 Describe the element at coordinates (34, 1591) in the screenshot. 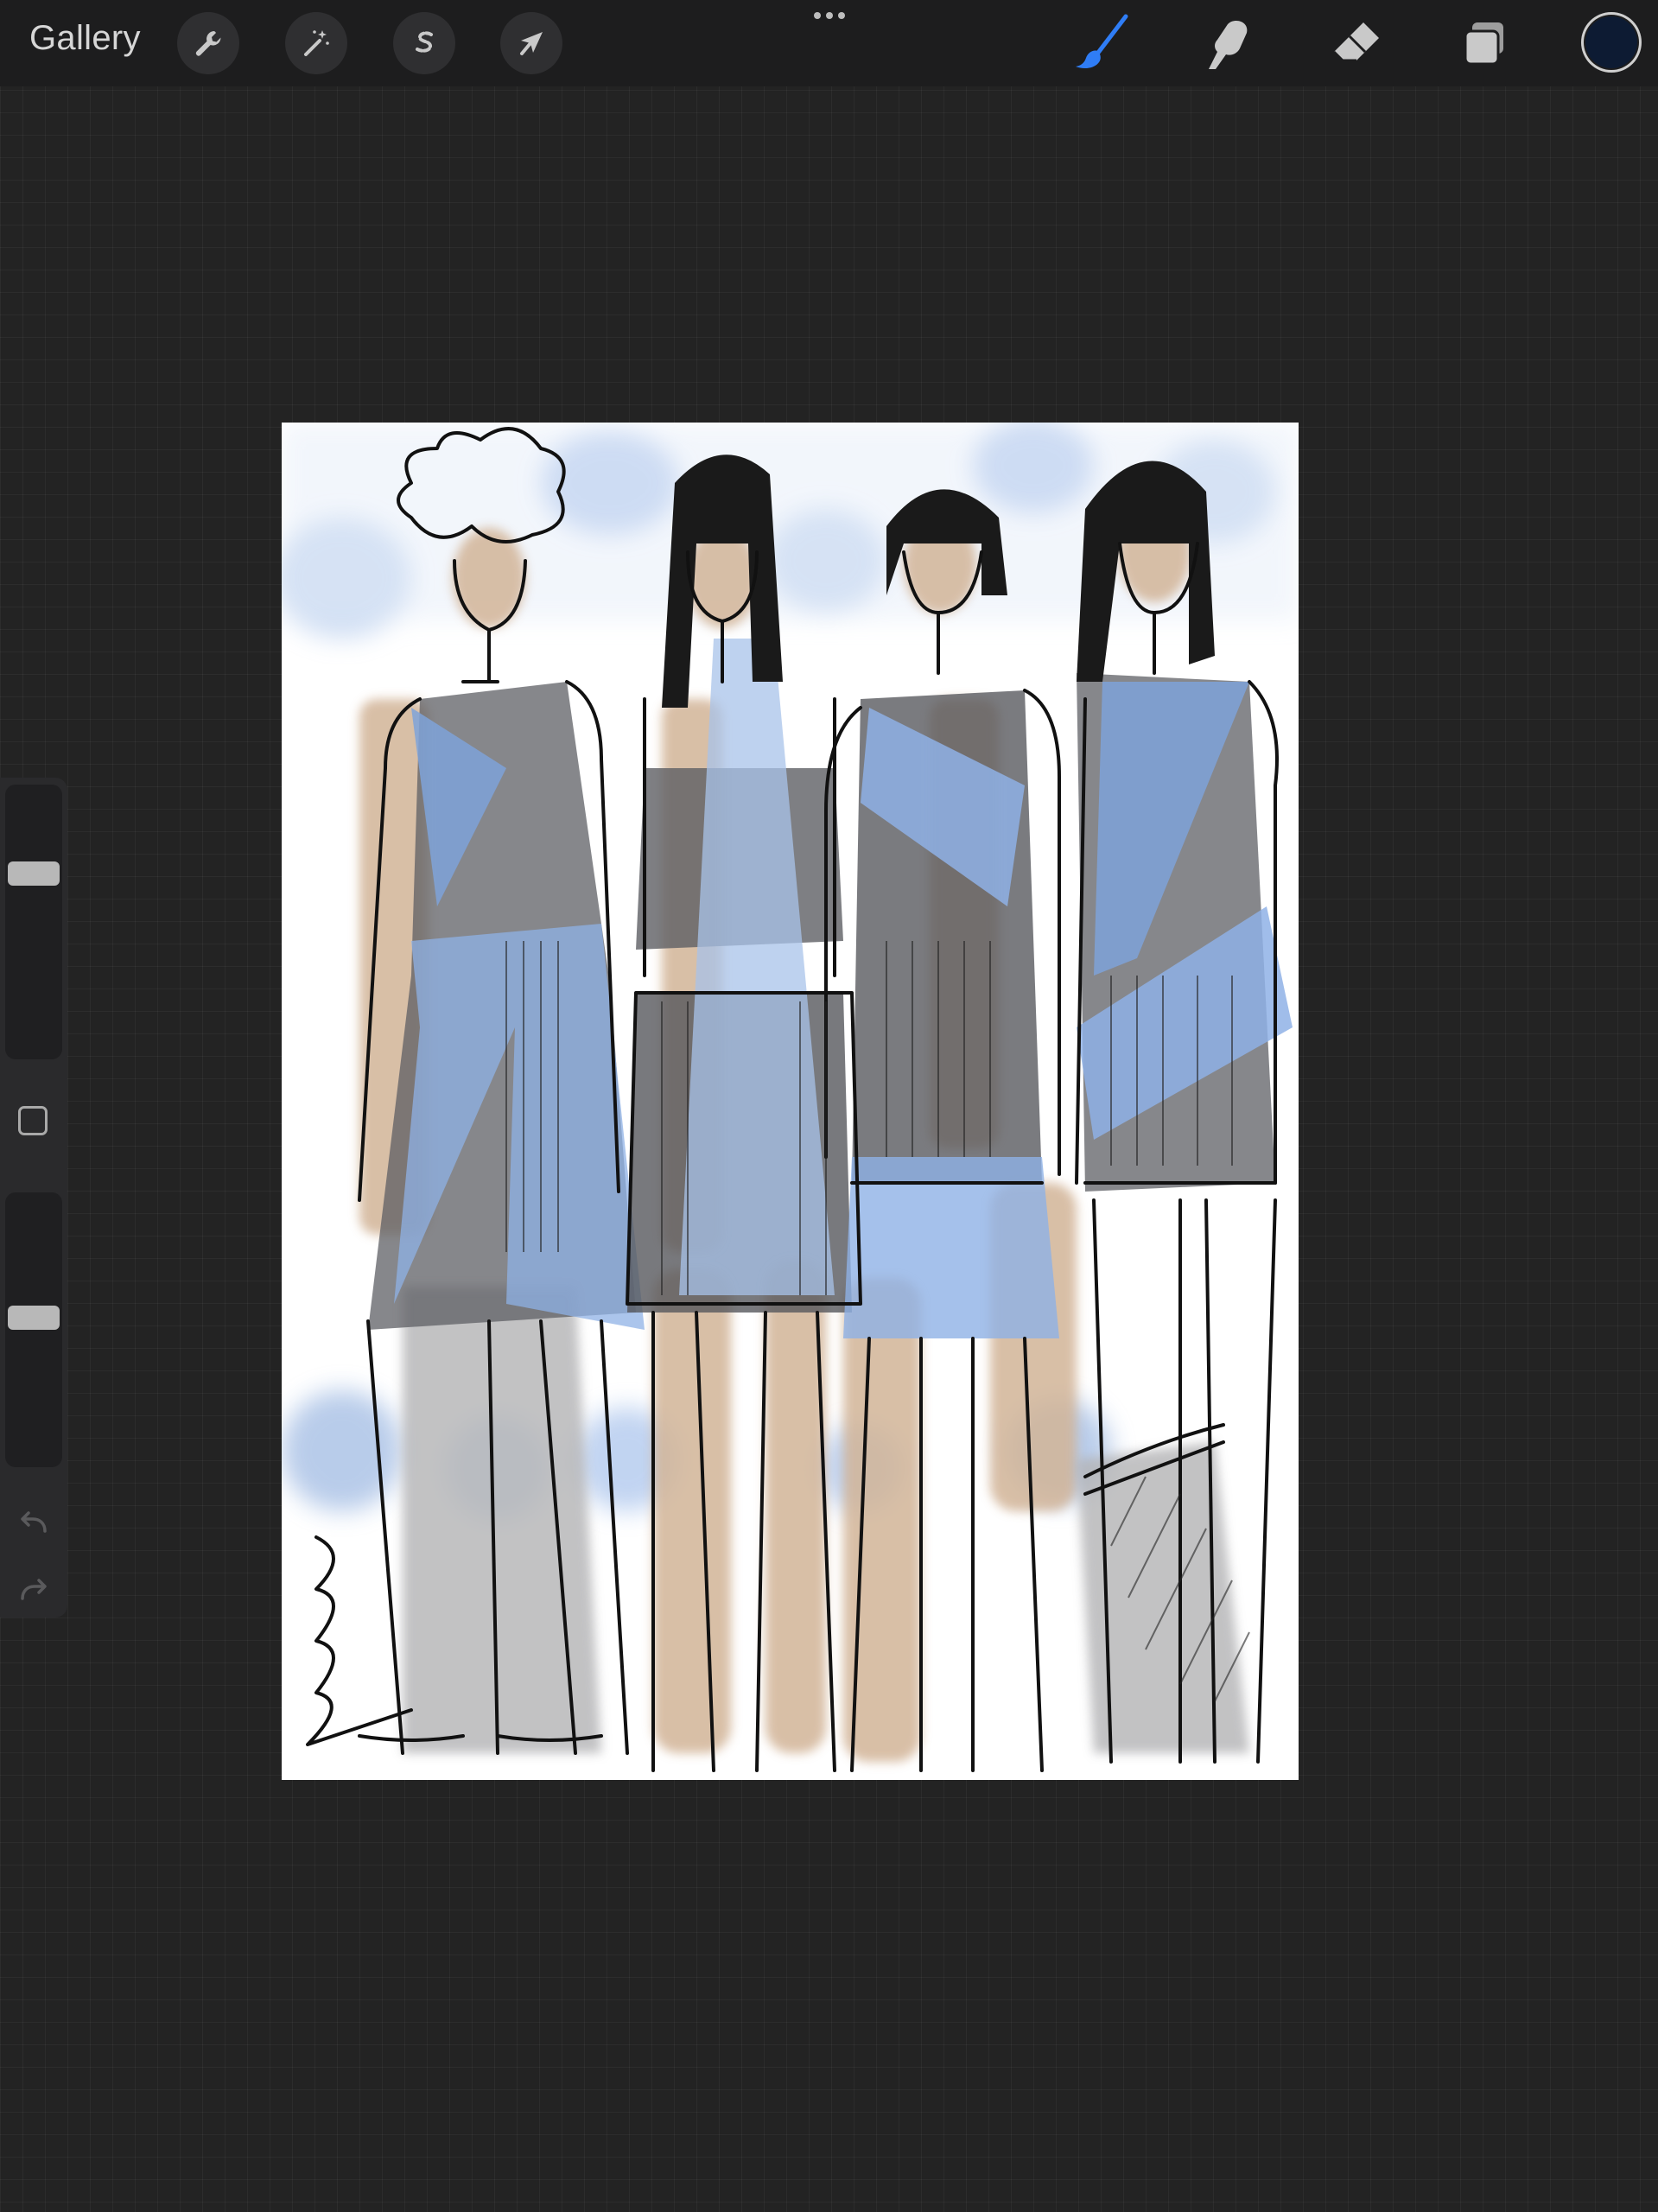

I see `redo-icon` at that location.